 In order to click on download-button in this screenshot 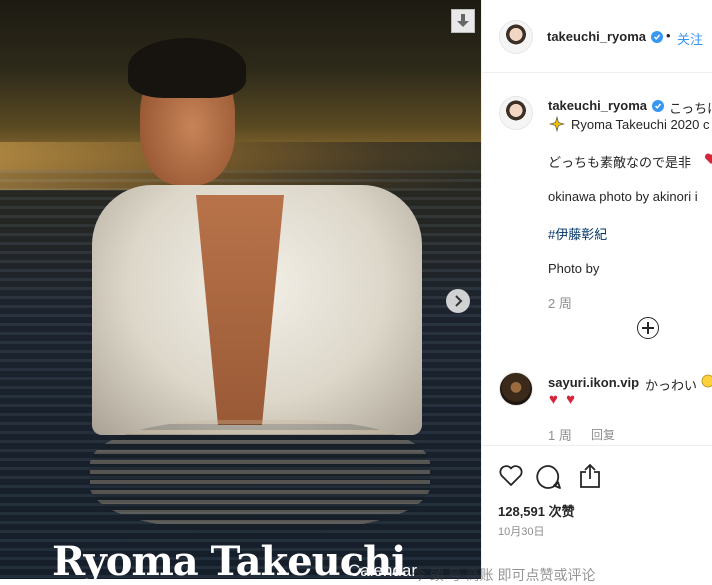, I will do `click(463, 21)`.